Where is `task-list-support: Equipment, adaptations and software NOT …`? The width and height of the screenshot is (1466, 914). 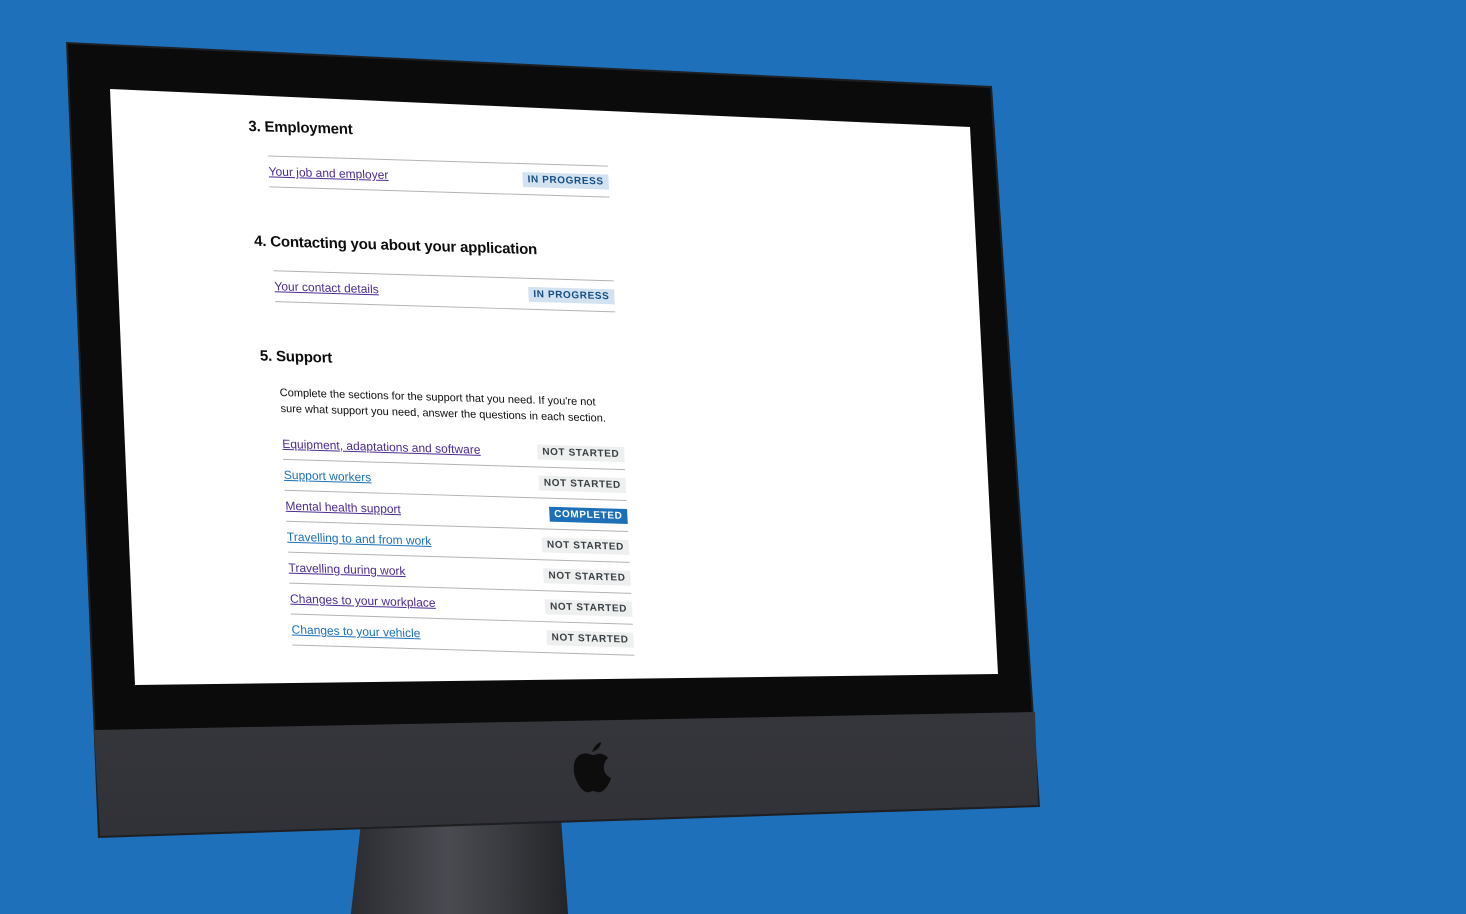 task-list-support: Equipment, adaptations and software NOT … is located at coordinates (458, 542).